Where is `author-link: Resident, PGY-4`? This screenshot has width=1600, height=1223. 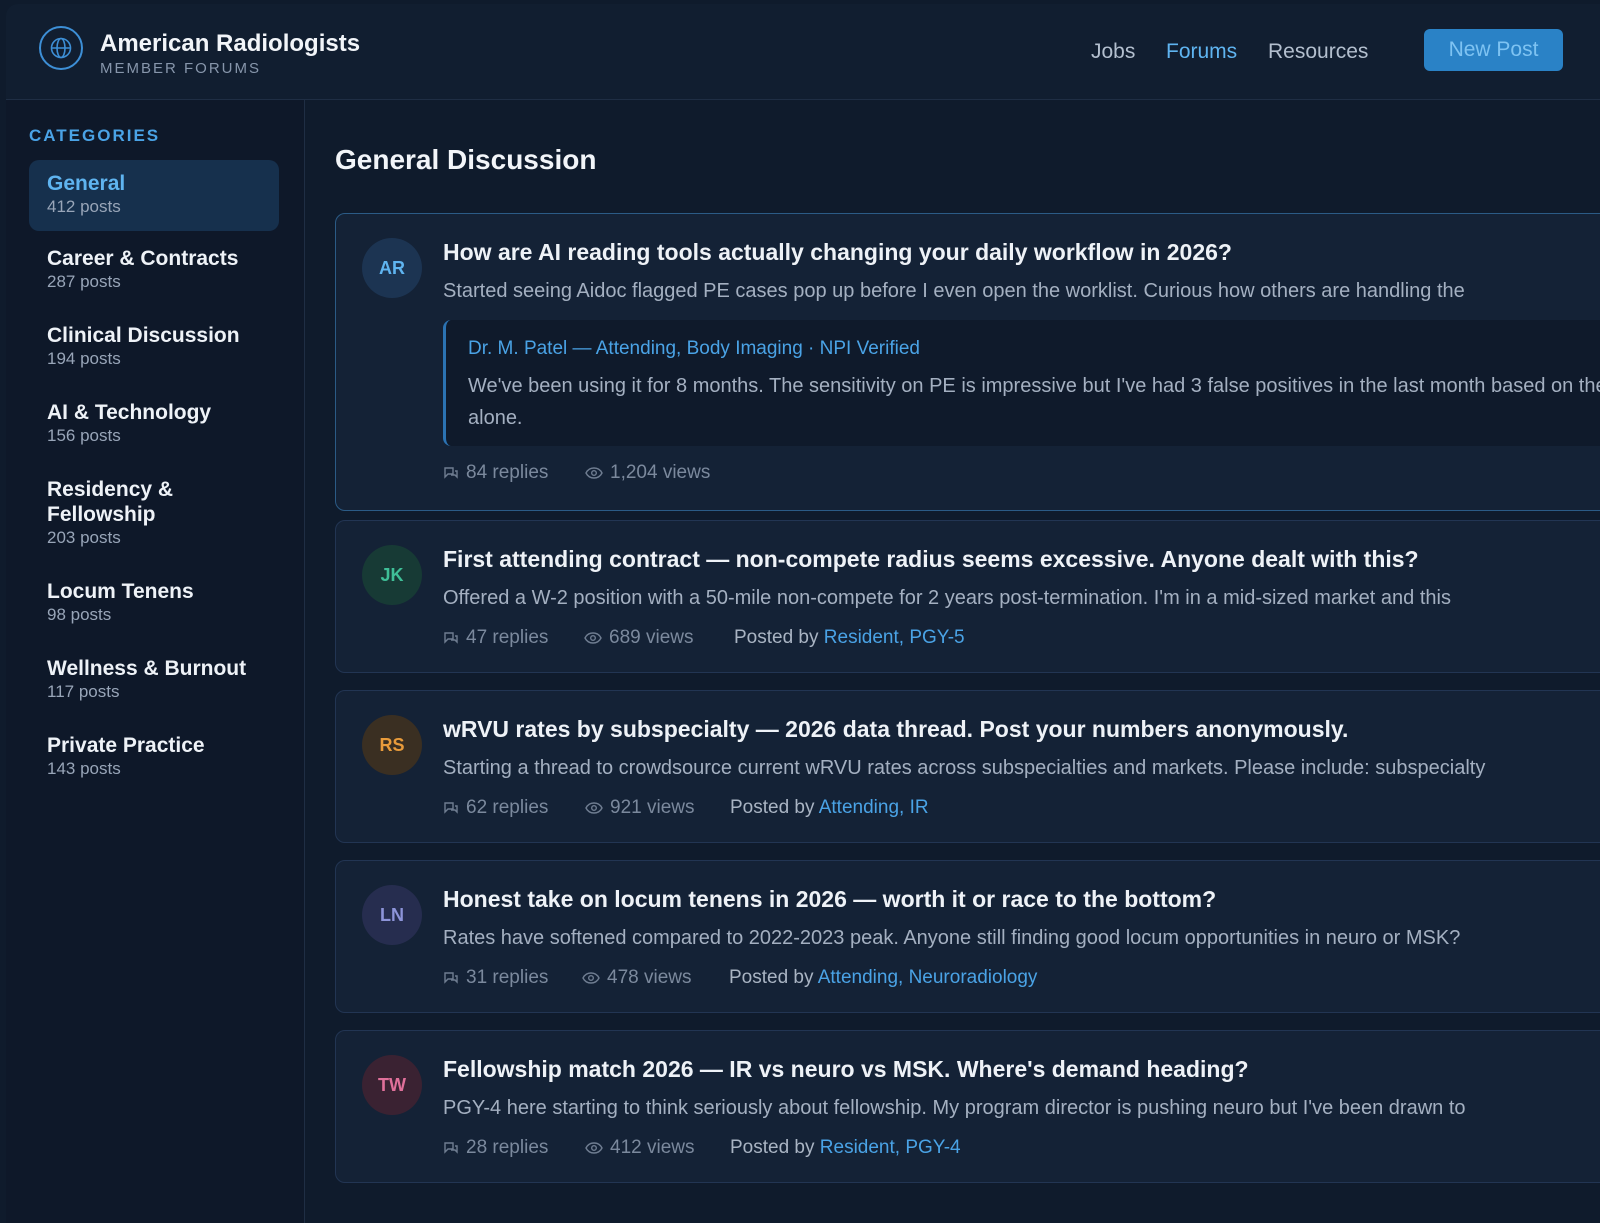 author-link: Resident, PGY-4 is located at coordinates (890, 1147).